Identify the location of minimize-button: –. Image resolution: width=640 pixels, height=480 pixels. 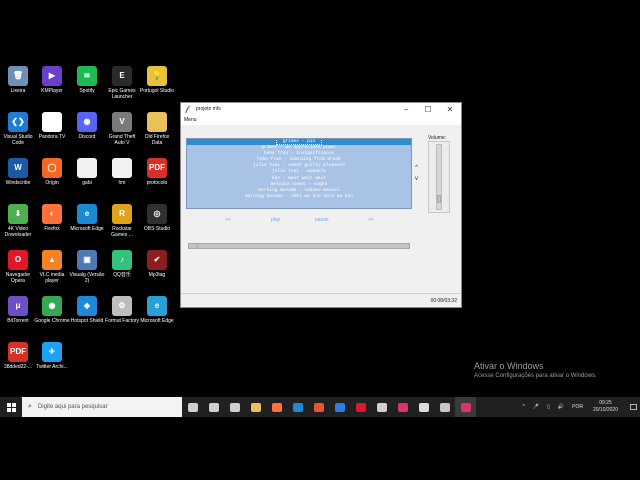
(406, 109).